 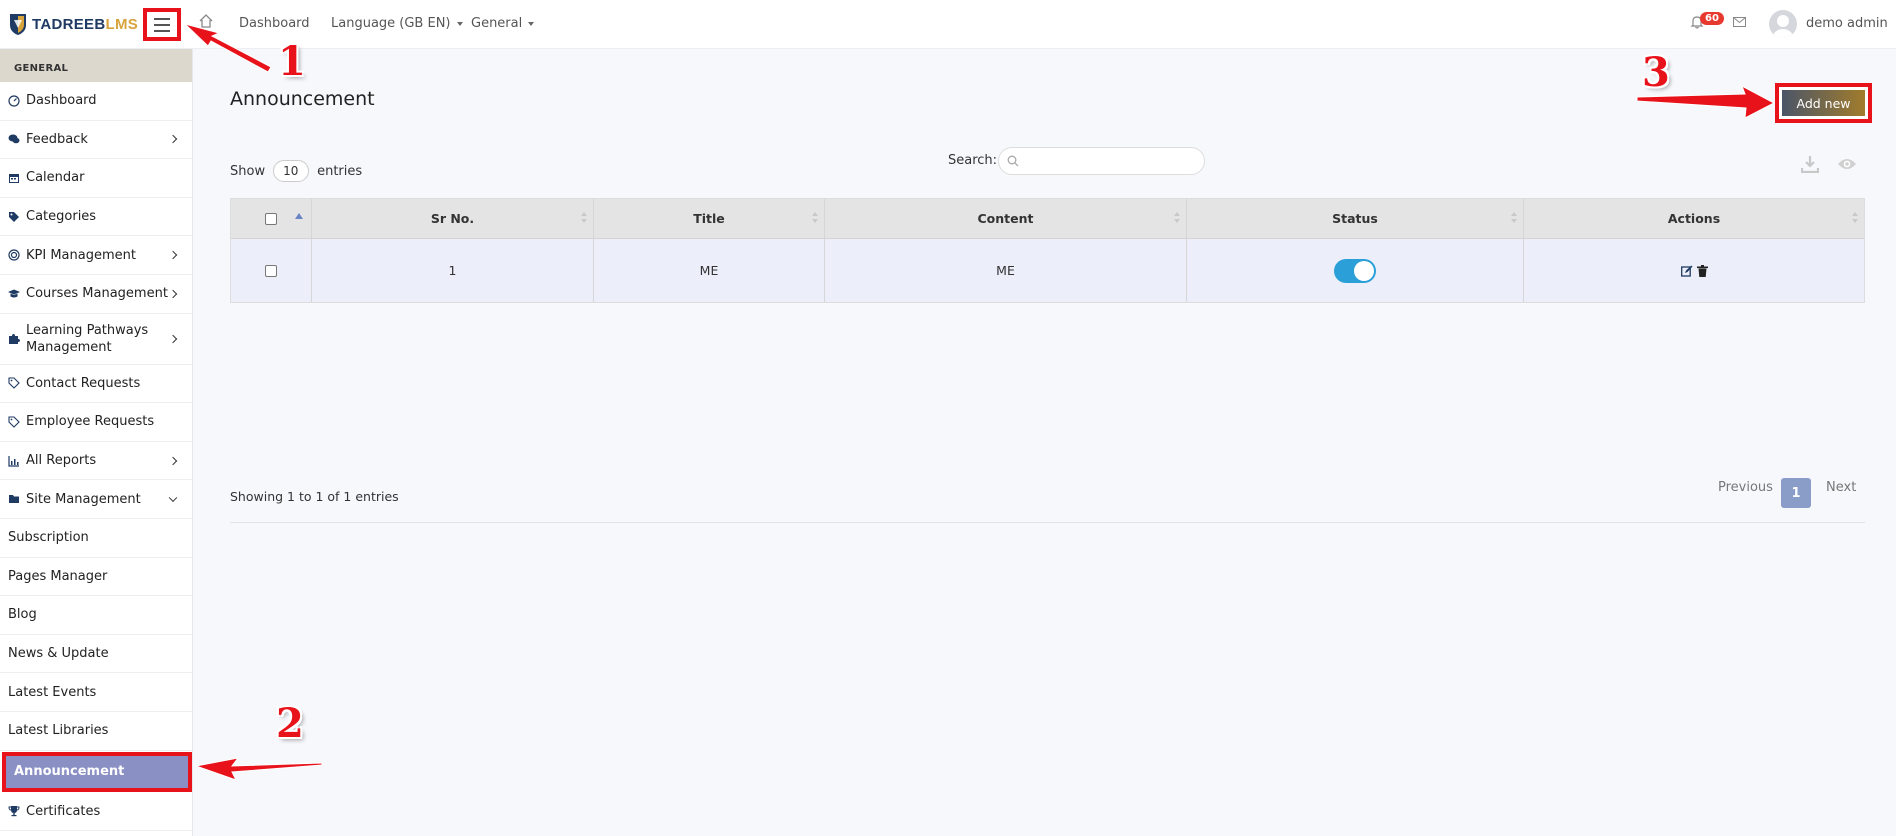 What do you see at coordinates (90, 422) in the screenshot?
I see `sidebar-item-label: Employee Requests` at bounding box center [90, 422].